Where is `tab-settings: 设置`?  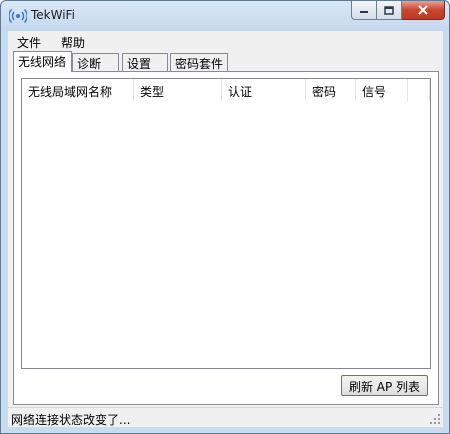 tab-settings: 设置 is located at coordinates (145, 62).